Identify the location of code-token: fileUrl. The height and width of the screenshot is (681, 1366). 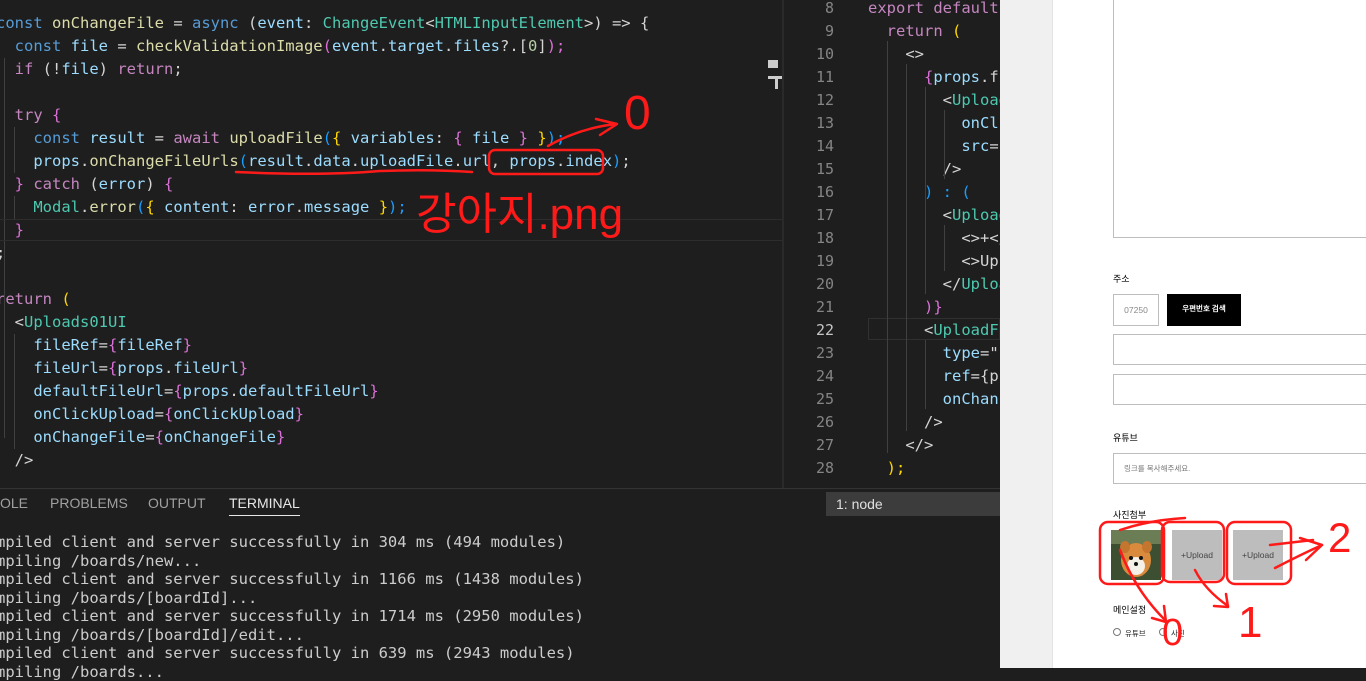
(205, 368).